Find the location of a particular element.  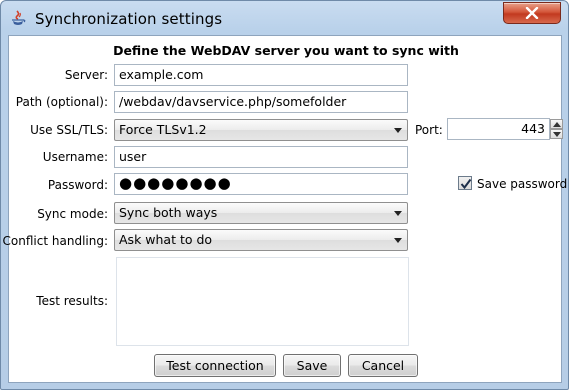

conflict-label: Conflict handling: is located at coordinates (55, 241).